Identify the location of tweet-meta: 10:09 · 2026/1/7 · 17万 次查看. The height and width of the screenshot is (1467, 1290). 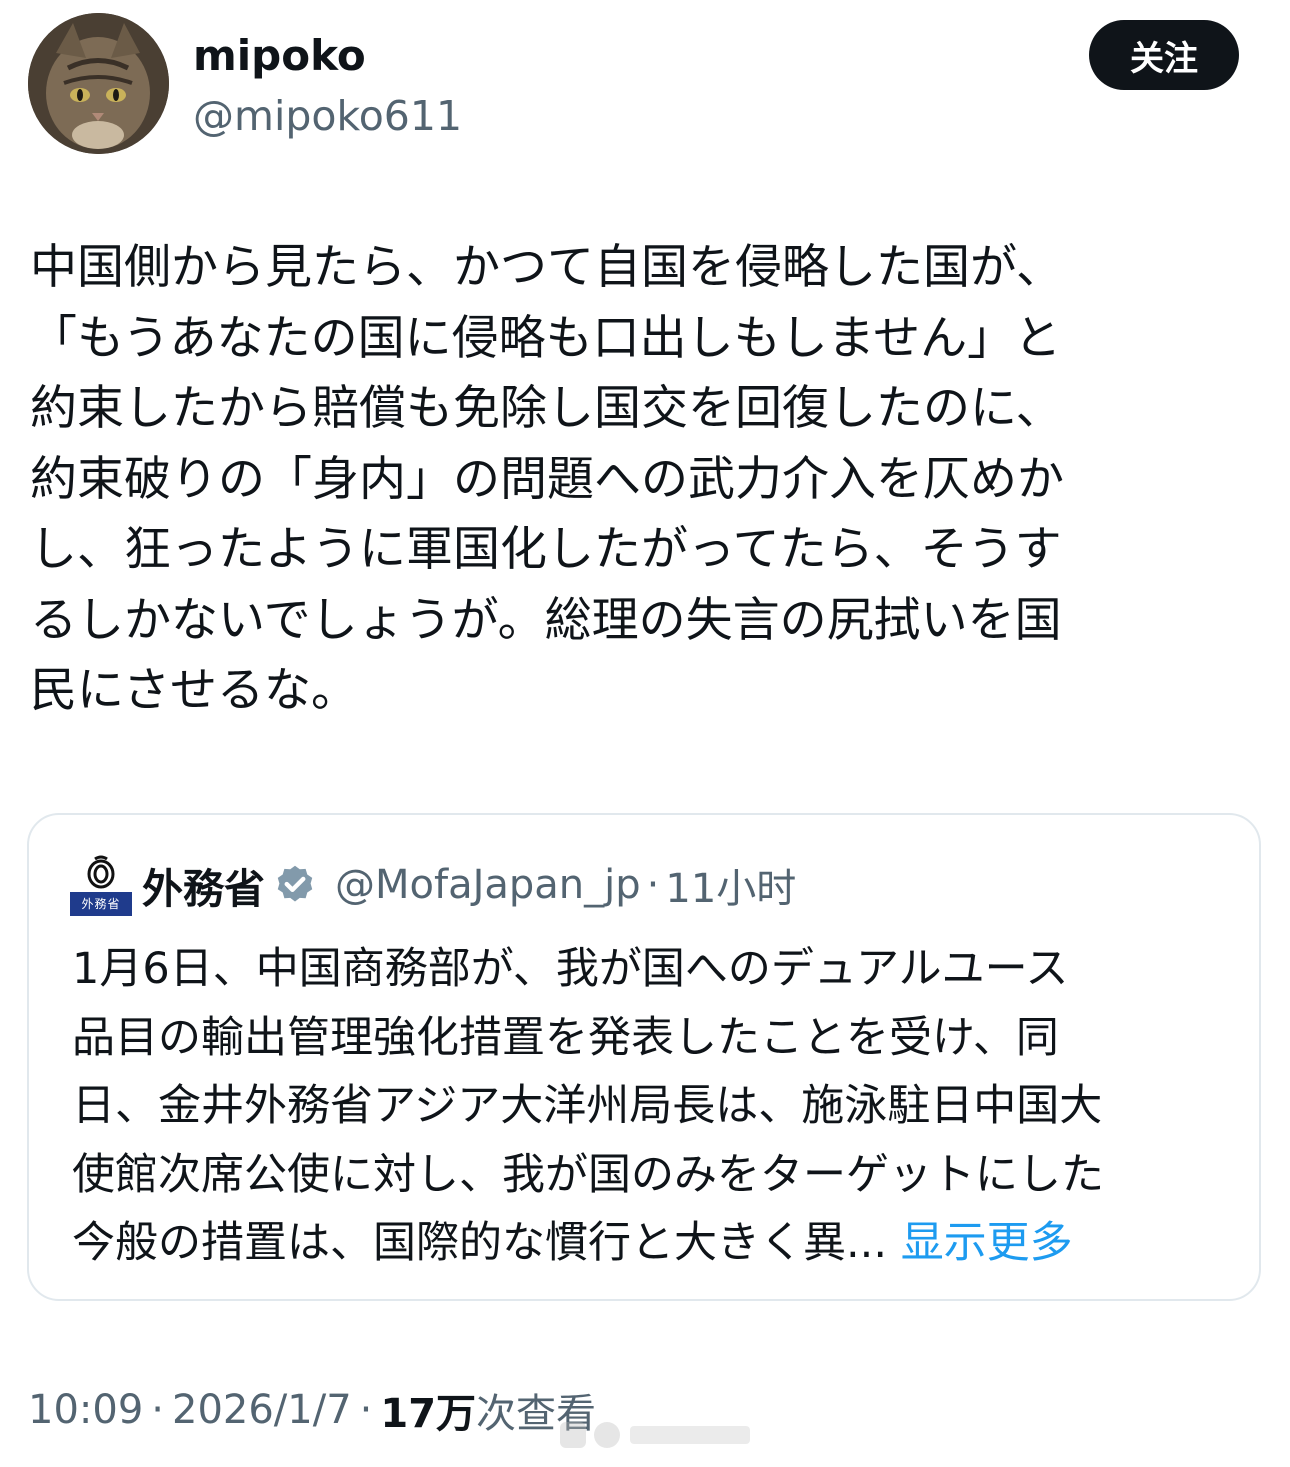
(312, 1410).